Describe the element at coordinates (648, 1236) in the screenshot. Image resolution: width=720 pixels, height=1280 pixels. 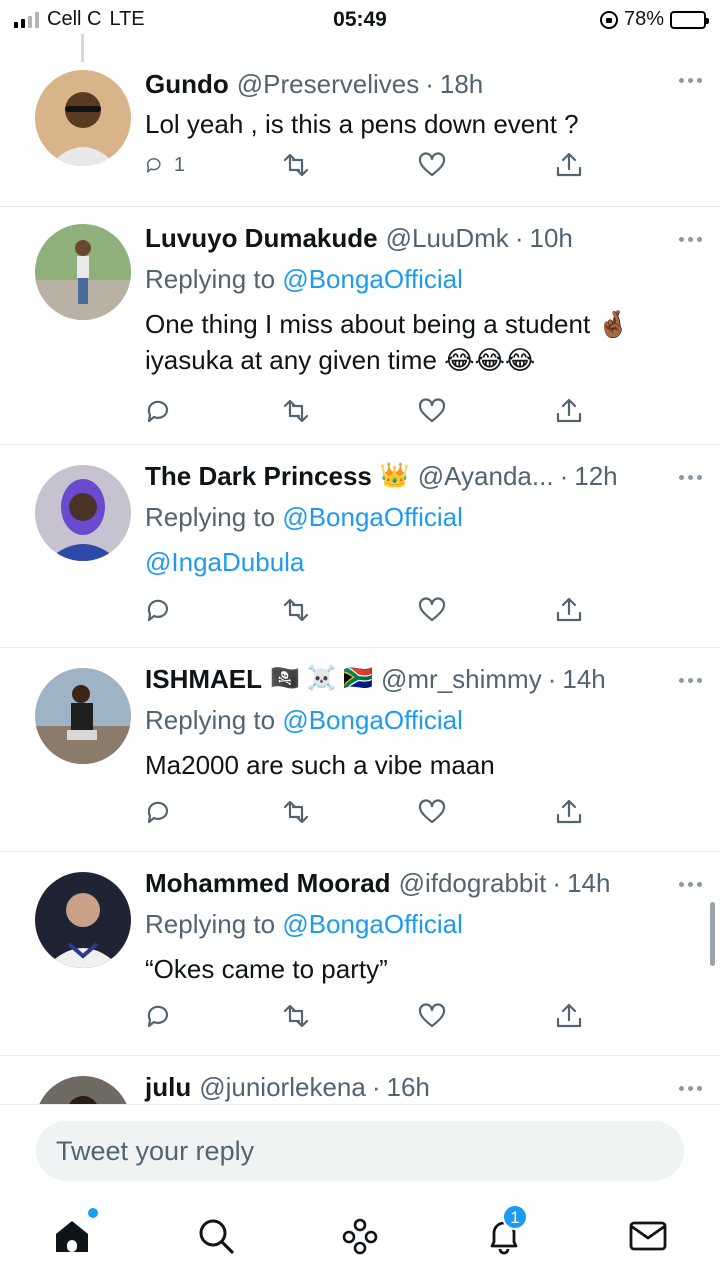
I see `tab-messages` at that location.